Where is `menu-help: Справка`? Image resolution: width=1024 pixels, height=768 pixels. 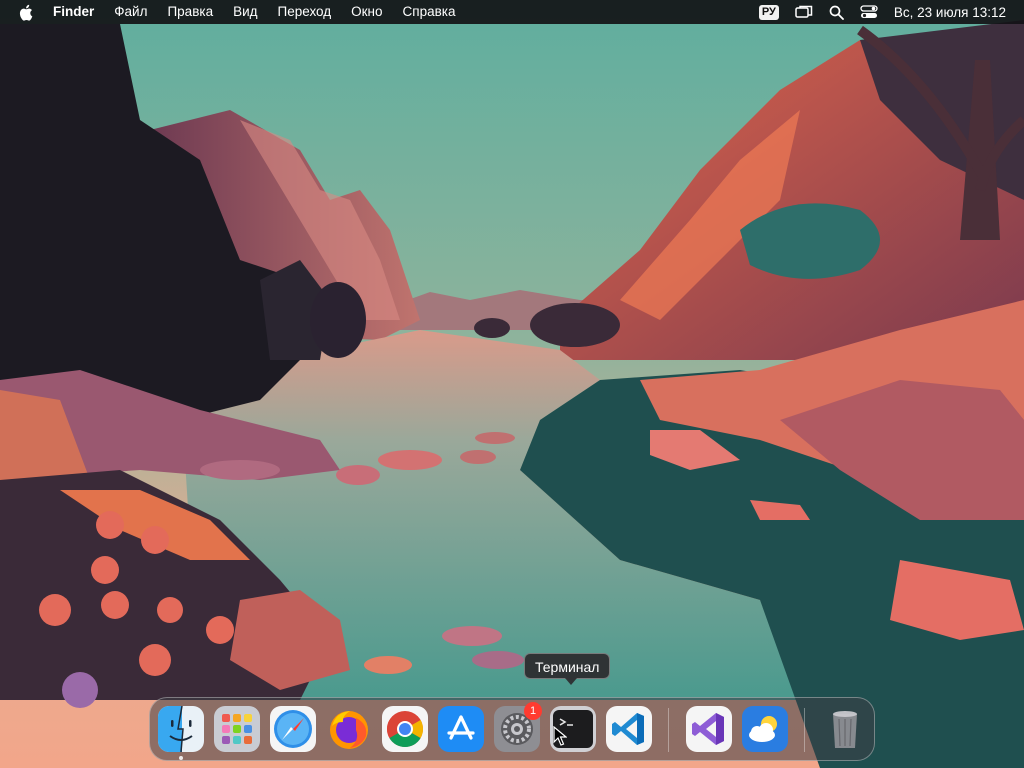
menu-help: Справка is located at coordinates (429, 12).